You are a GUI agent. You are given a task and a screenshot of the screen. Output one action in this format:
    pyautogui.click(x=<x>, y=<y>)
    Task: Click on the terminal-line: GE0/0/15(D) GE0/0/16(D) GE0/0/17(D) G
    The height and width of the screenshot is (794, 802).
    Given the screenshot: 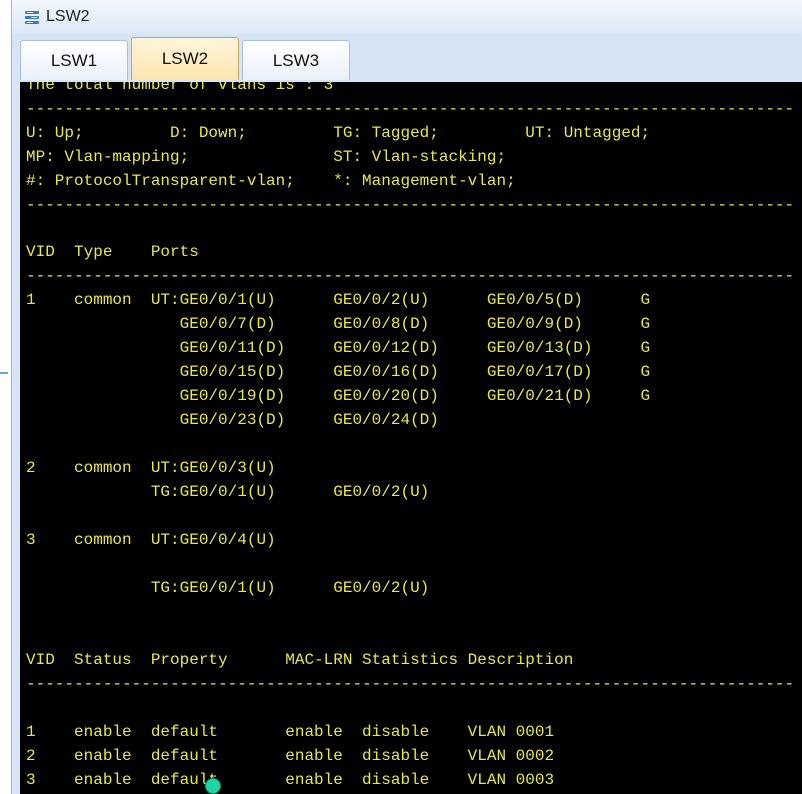 What is the action you would take?
    pyautogui.click(x=338, y=372)
    